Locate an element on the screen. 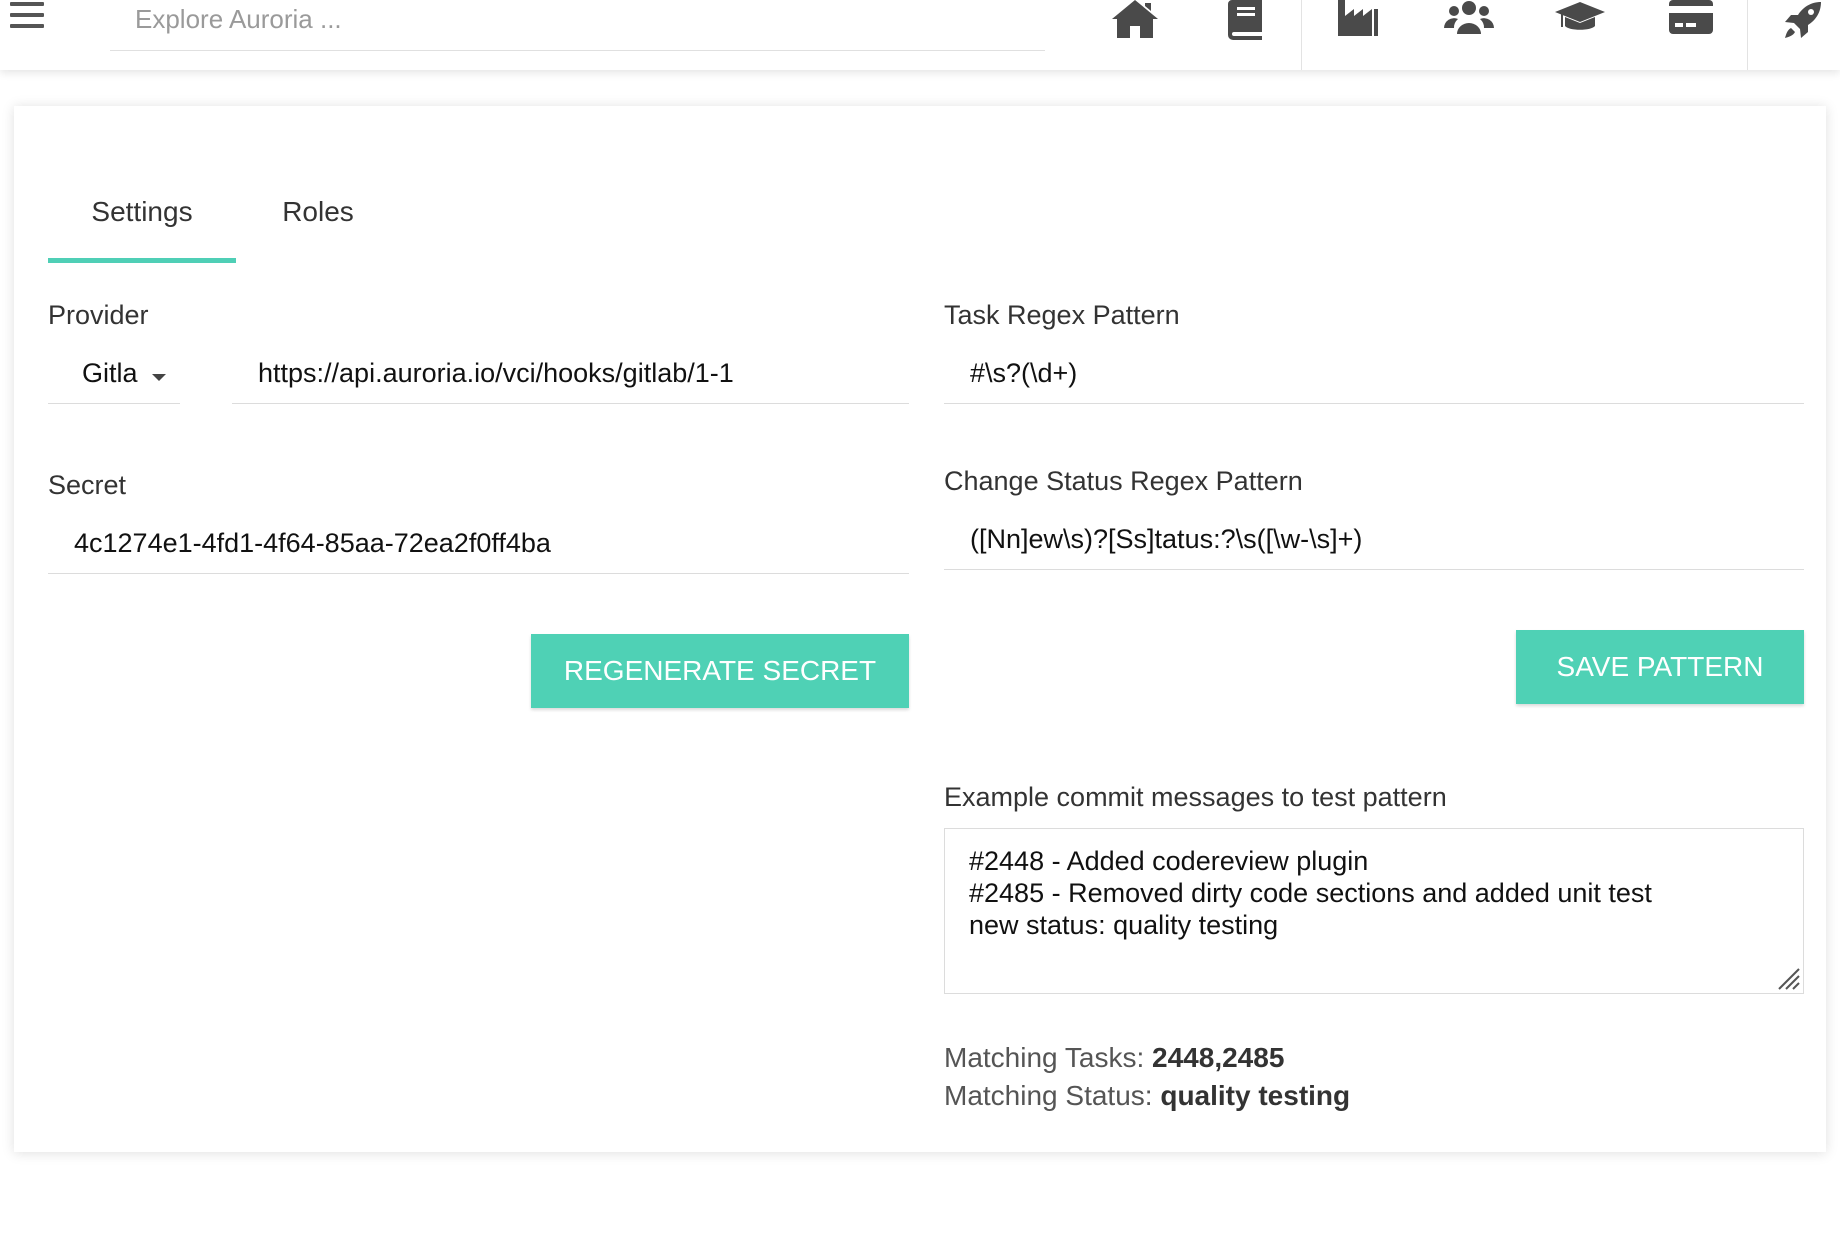 The image size is (1840, 1240). provider-select: Gitla is located at coordinates (114, 381).